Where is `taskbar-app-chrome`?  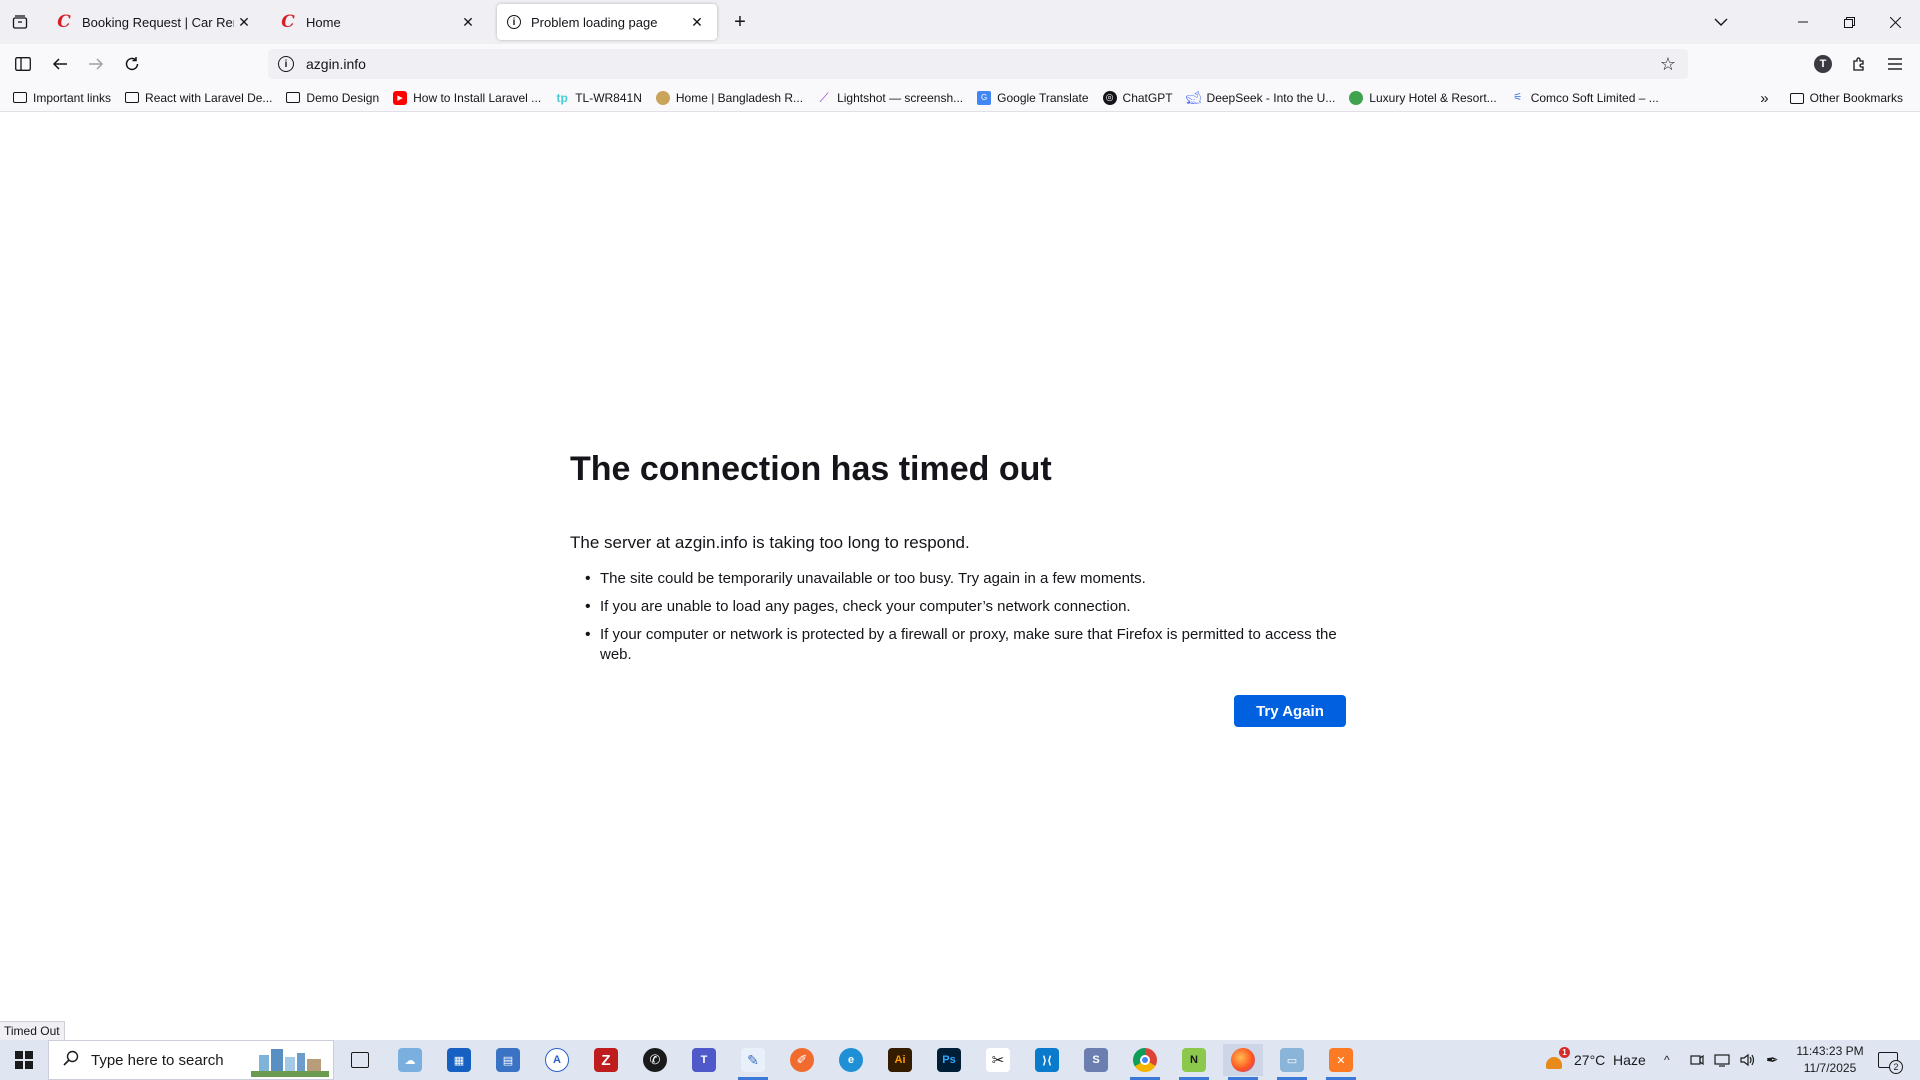 taskbar-app-chrome is located at coordinates (1145, 1062).